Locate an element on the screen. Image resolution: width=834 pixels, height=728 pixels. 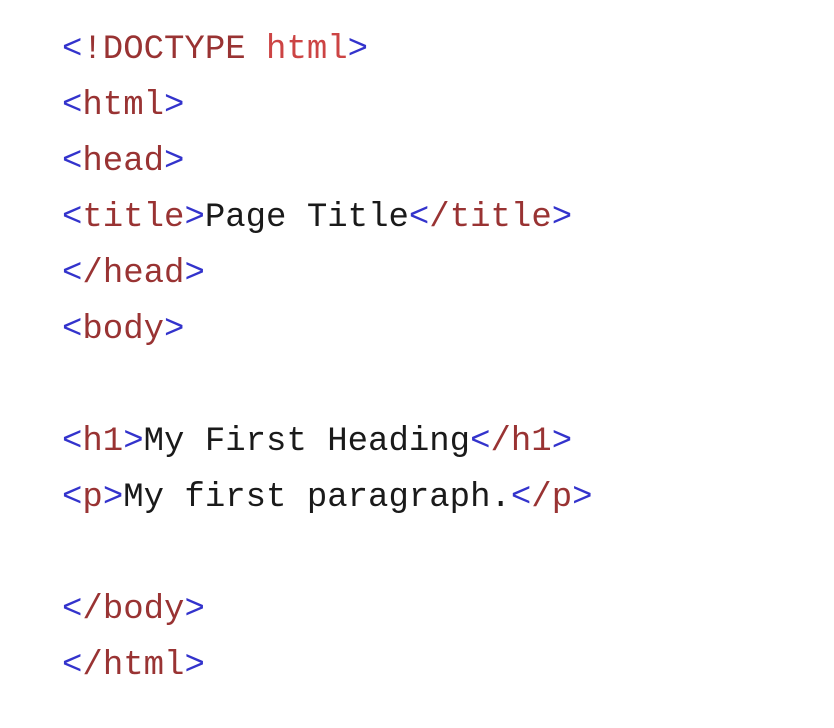
code-line: </head> is located at coordinates (442, 274).